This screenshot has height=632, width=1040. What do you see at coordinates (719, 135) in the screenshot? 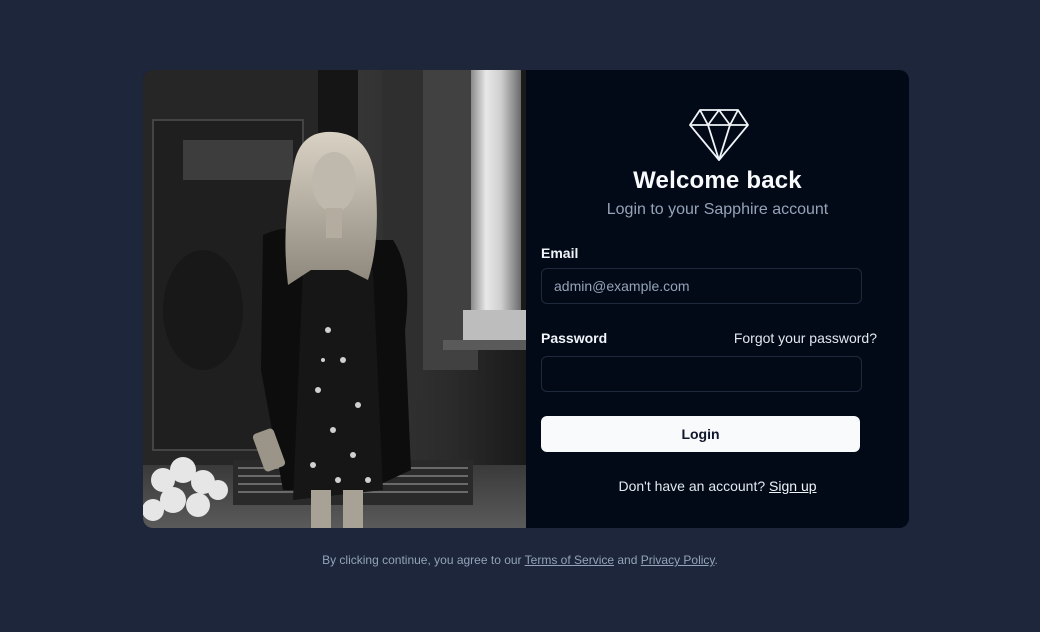
I see `diamond-icon` at bounding box center [719, 135].